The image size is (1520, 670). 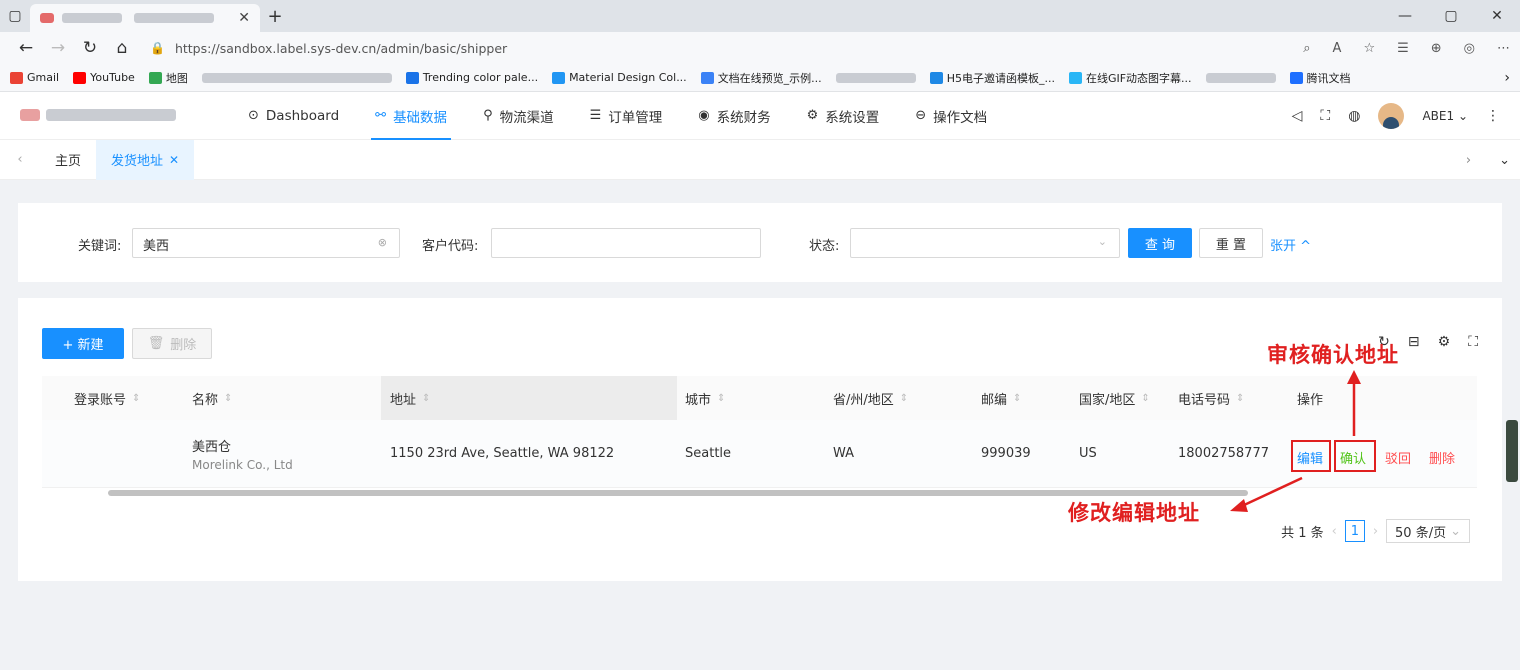 I want to click on gear-icon: ⚙, so click(x=1444, y=342).